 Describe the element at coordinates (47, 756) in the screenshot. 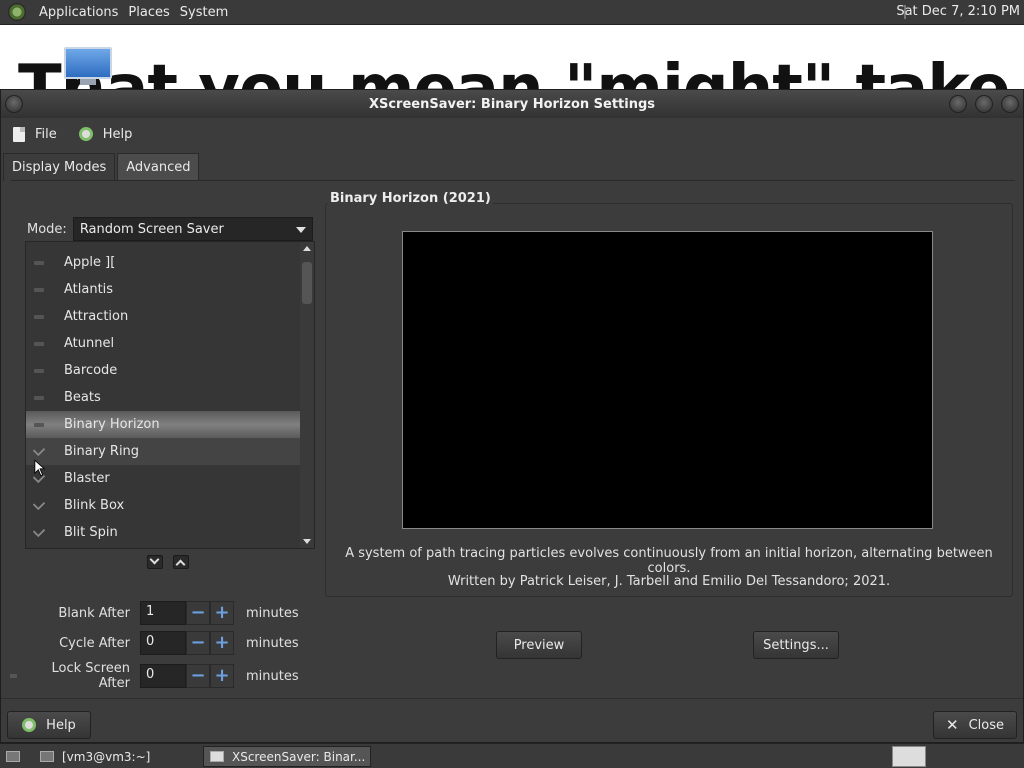

I see `terminal-icon` at that location.